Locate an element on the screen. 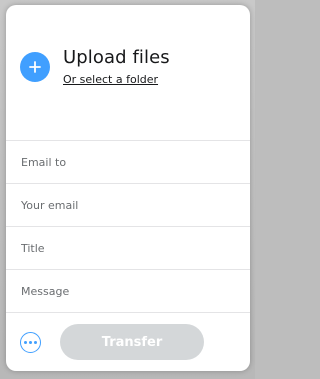 This screenshot has height=379, width=320. email-to-row is located at coordinates (128, 161).